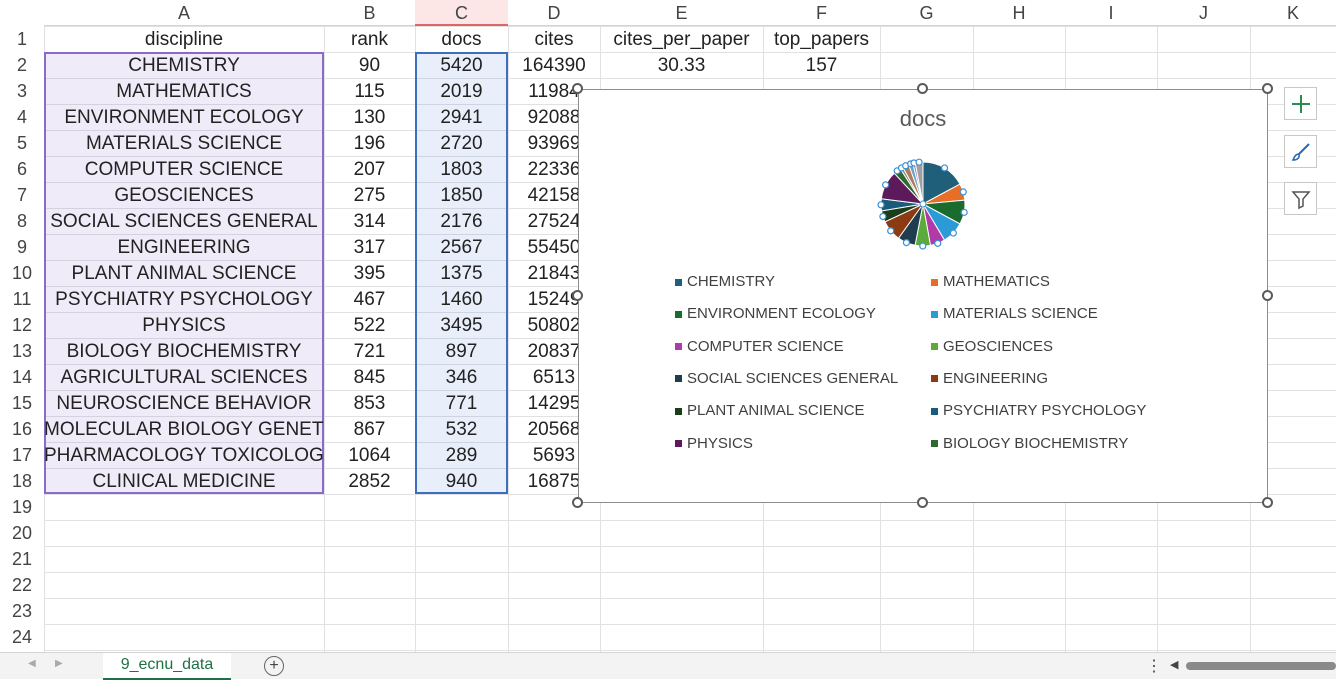 The image size is (1336, 680). What do you see at coordinates (167, 666) in the screenshot?
I see `sheet-tab: 9_ecnu_data` at bounding box center [167, 666].